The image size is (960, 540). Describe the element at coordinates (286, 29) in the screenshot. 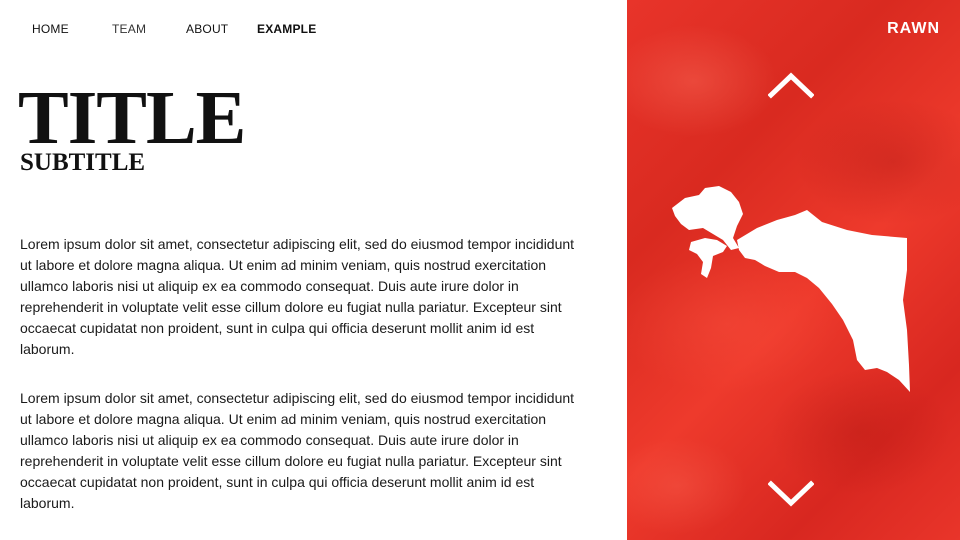

I see `nav-item-example: EXAMPLE` at that location.